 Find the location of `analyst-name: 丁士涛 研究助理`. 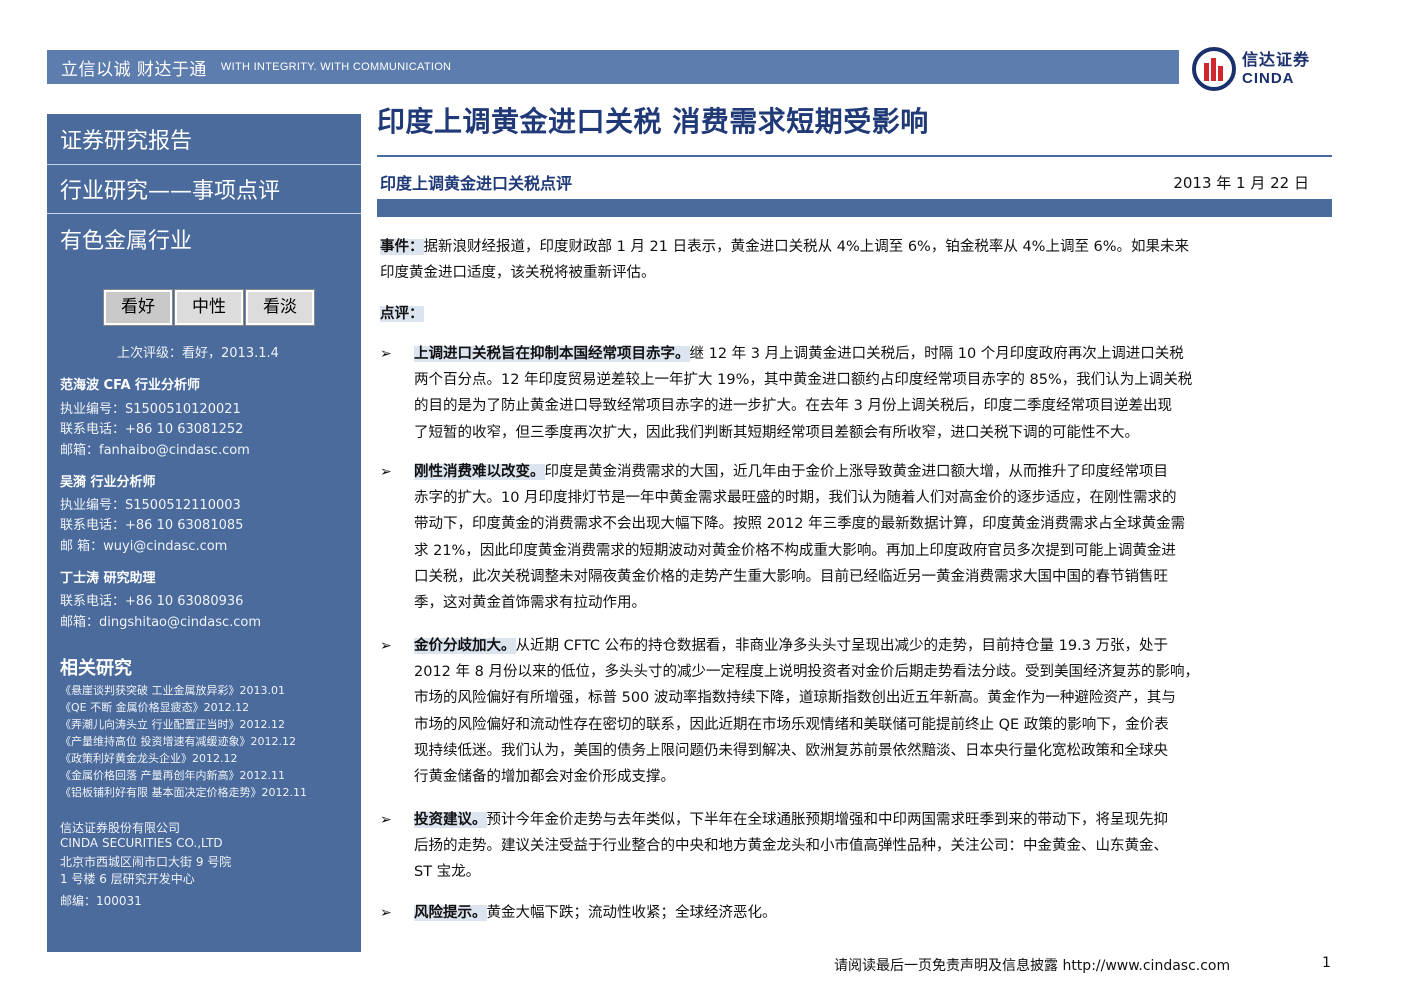

analyst-name: 丁士涛 研究助理 is located at coordinates (108, 578).